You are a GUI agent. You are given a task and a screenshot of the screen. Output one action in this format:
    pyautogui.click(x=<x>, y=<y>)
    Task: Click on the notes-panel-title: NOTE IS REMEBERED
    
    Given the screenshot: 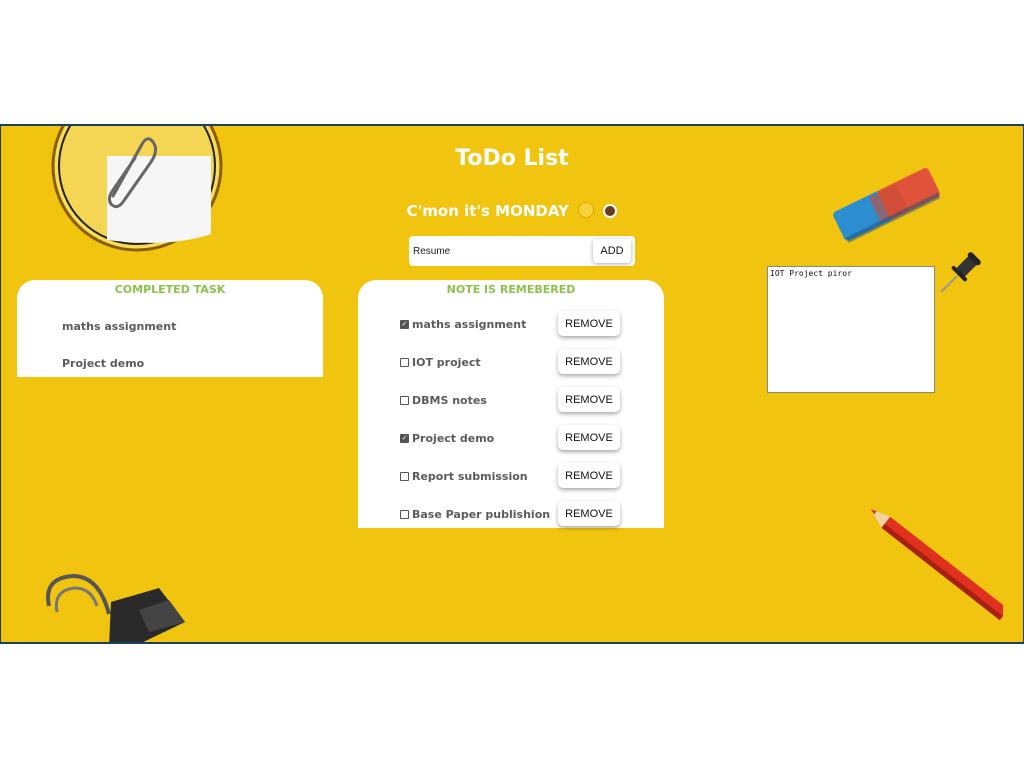 What is the action you would take?
    pyautogui.click(x=511, y=289)
    